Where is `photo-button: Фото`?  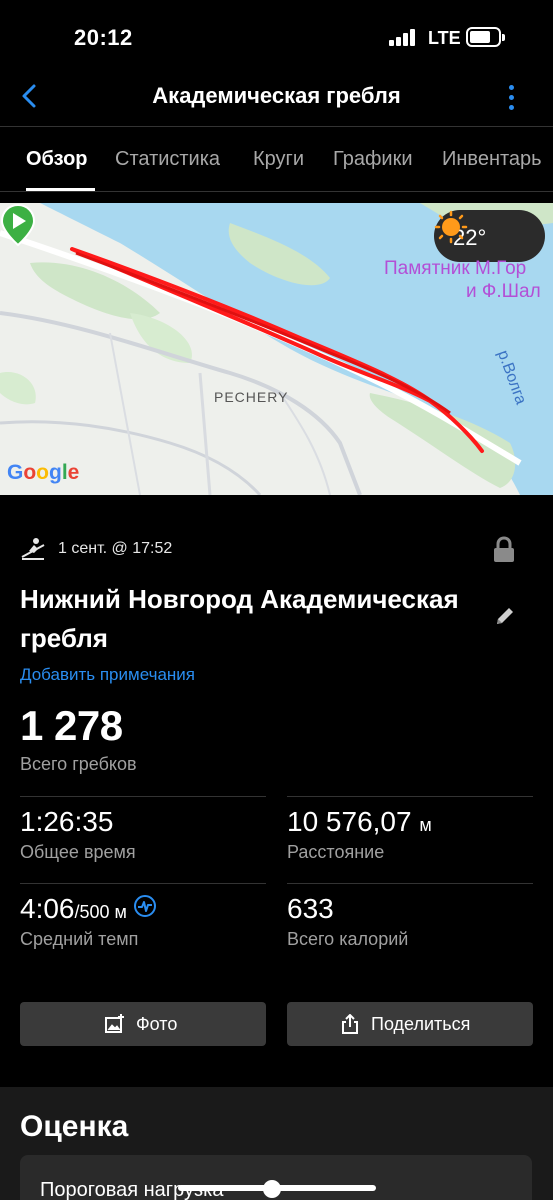 photo-button: Фото is located at coordinates (143, 1024).